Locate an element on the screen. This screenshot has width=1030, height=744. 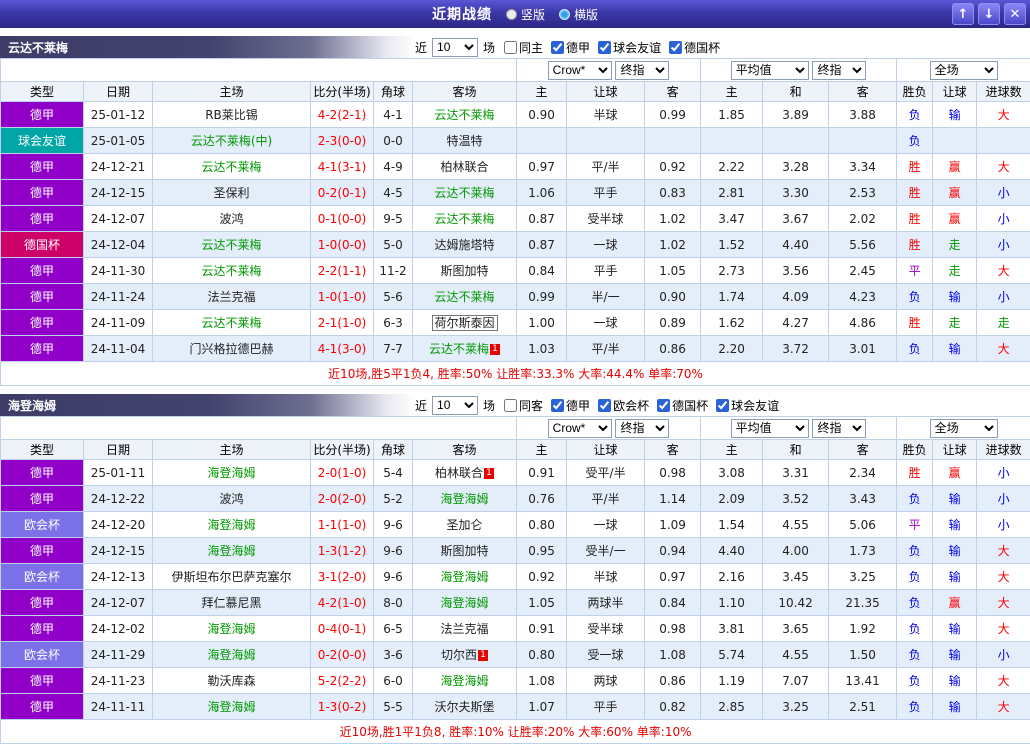
team-name: 荷尔斯泰因 is located at coordinates (465, 323).